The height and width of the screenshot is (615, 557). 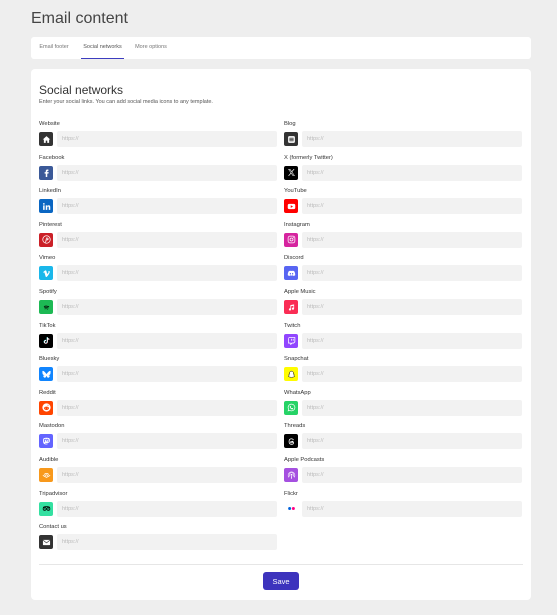 What do you see at coordinates (291, 475) in the screenshot?
I see `apple-podcasts-icon` at bounding box center [291, 475].